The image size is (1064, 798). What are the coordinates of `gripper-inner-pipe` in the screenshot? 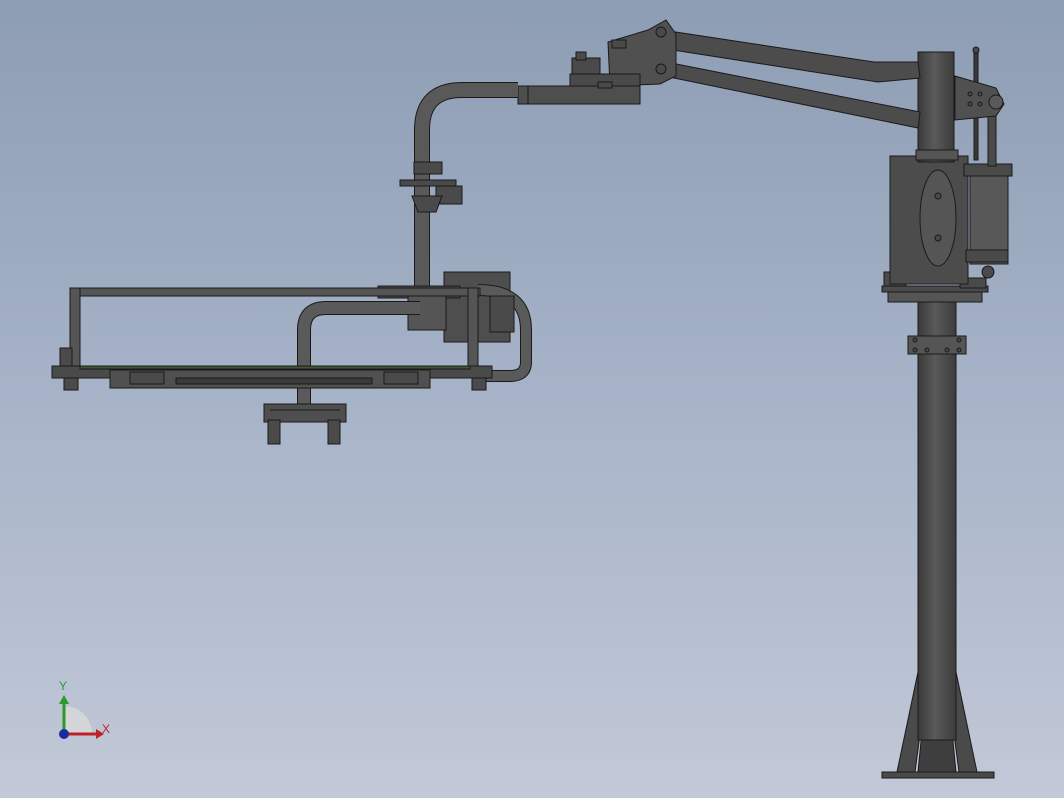 It's located at (358, 353).